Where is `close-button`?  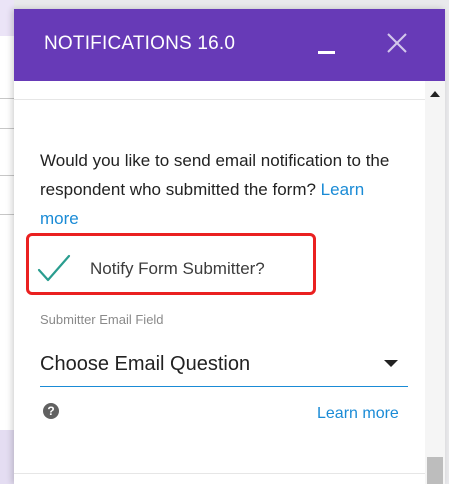 close-button is located at coordinates (397, 43).